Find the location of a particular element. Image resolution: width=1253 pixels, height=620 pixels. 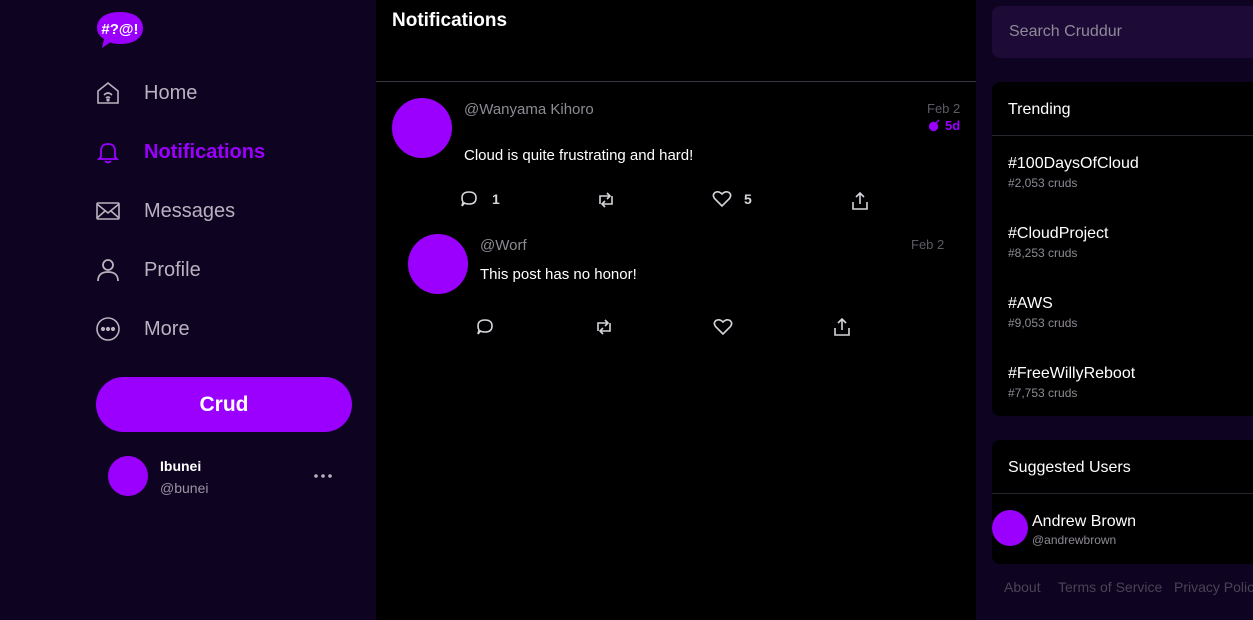

post-text: This post has no honor! is located at coordinates (558, 274).